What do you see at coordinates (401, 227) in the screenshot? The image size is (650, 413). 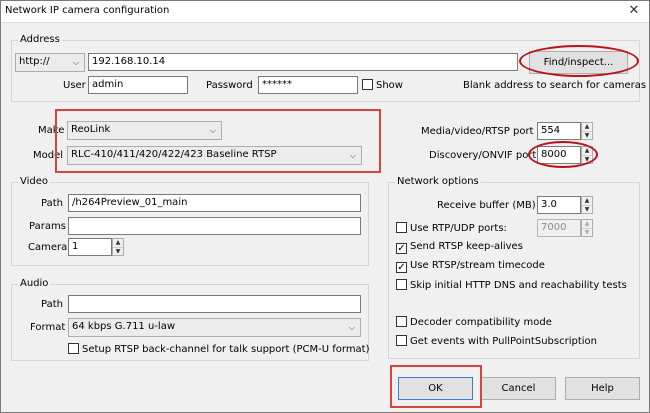 I see `use-rtp-checkbox` at bounding box center [401, 227].